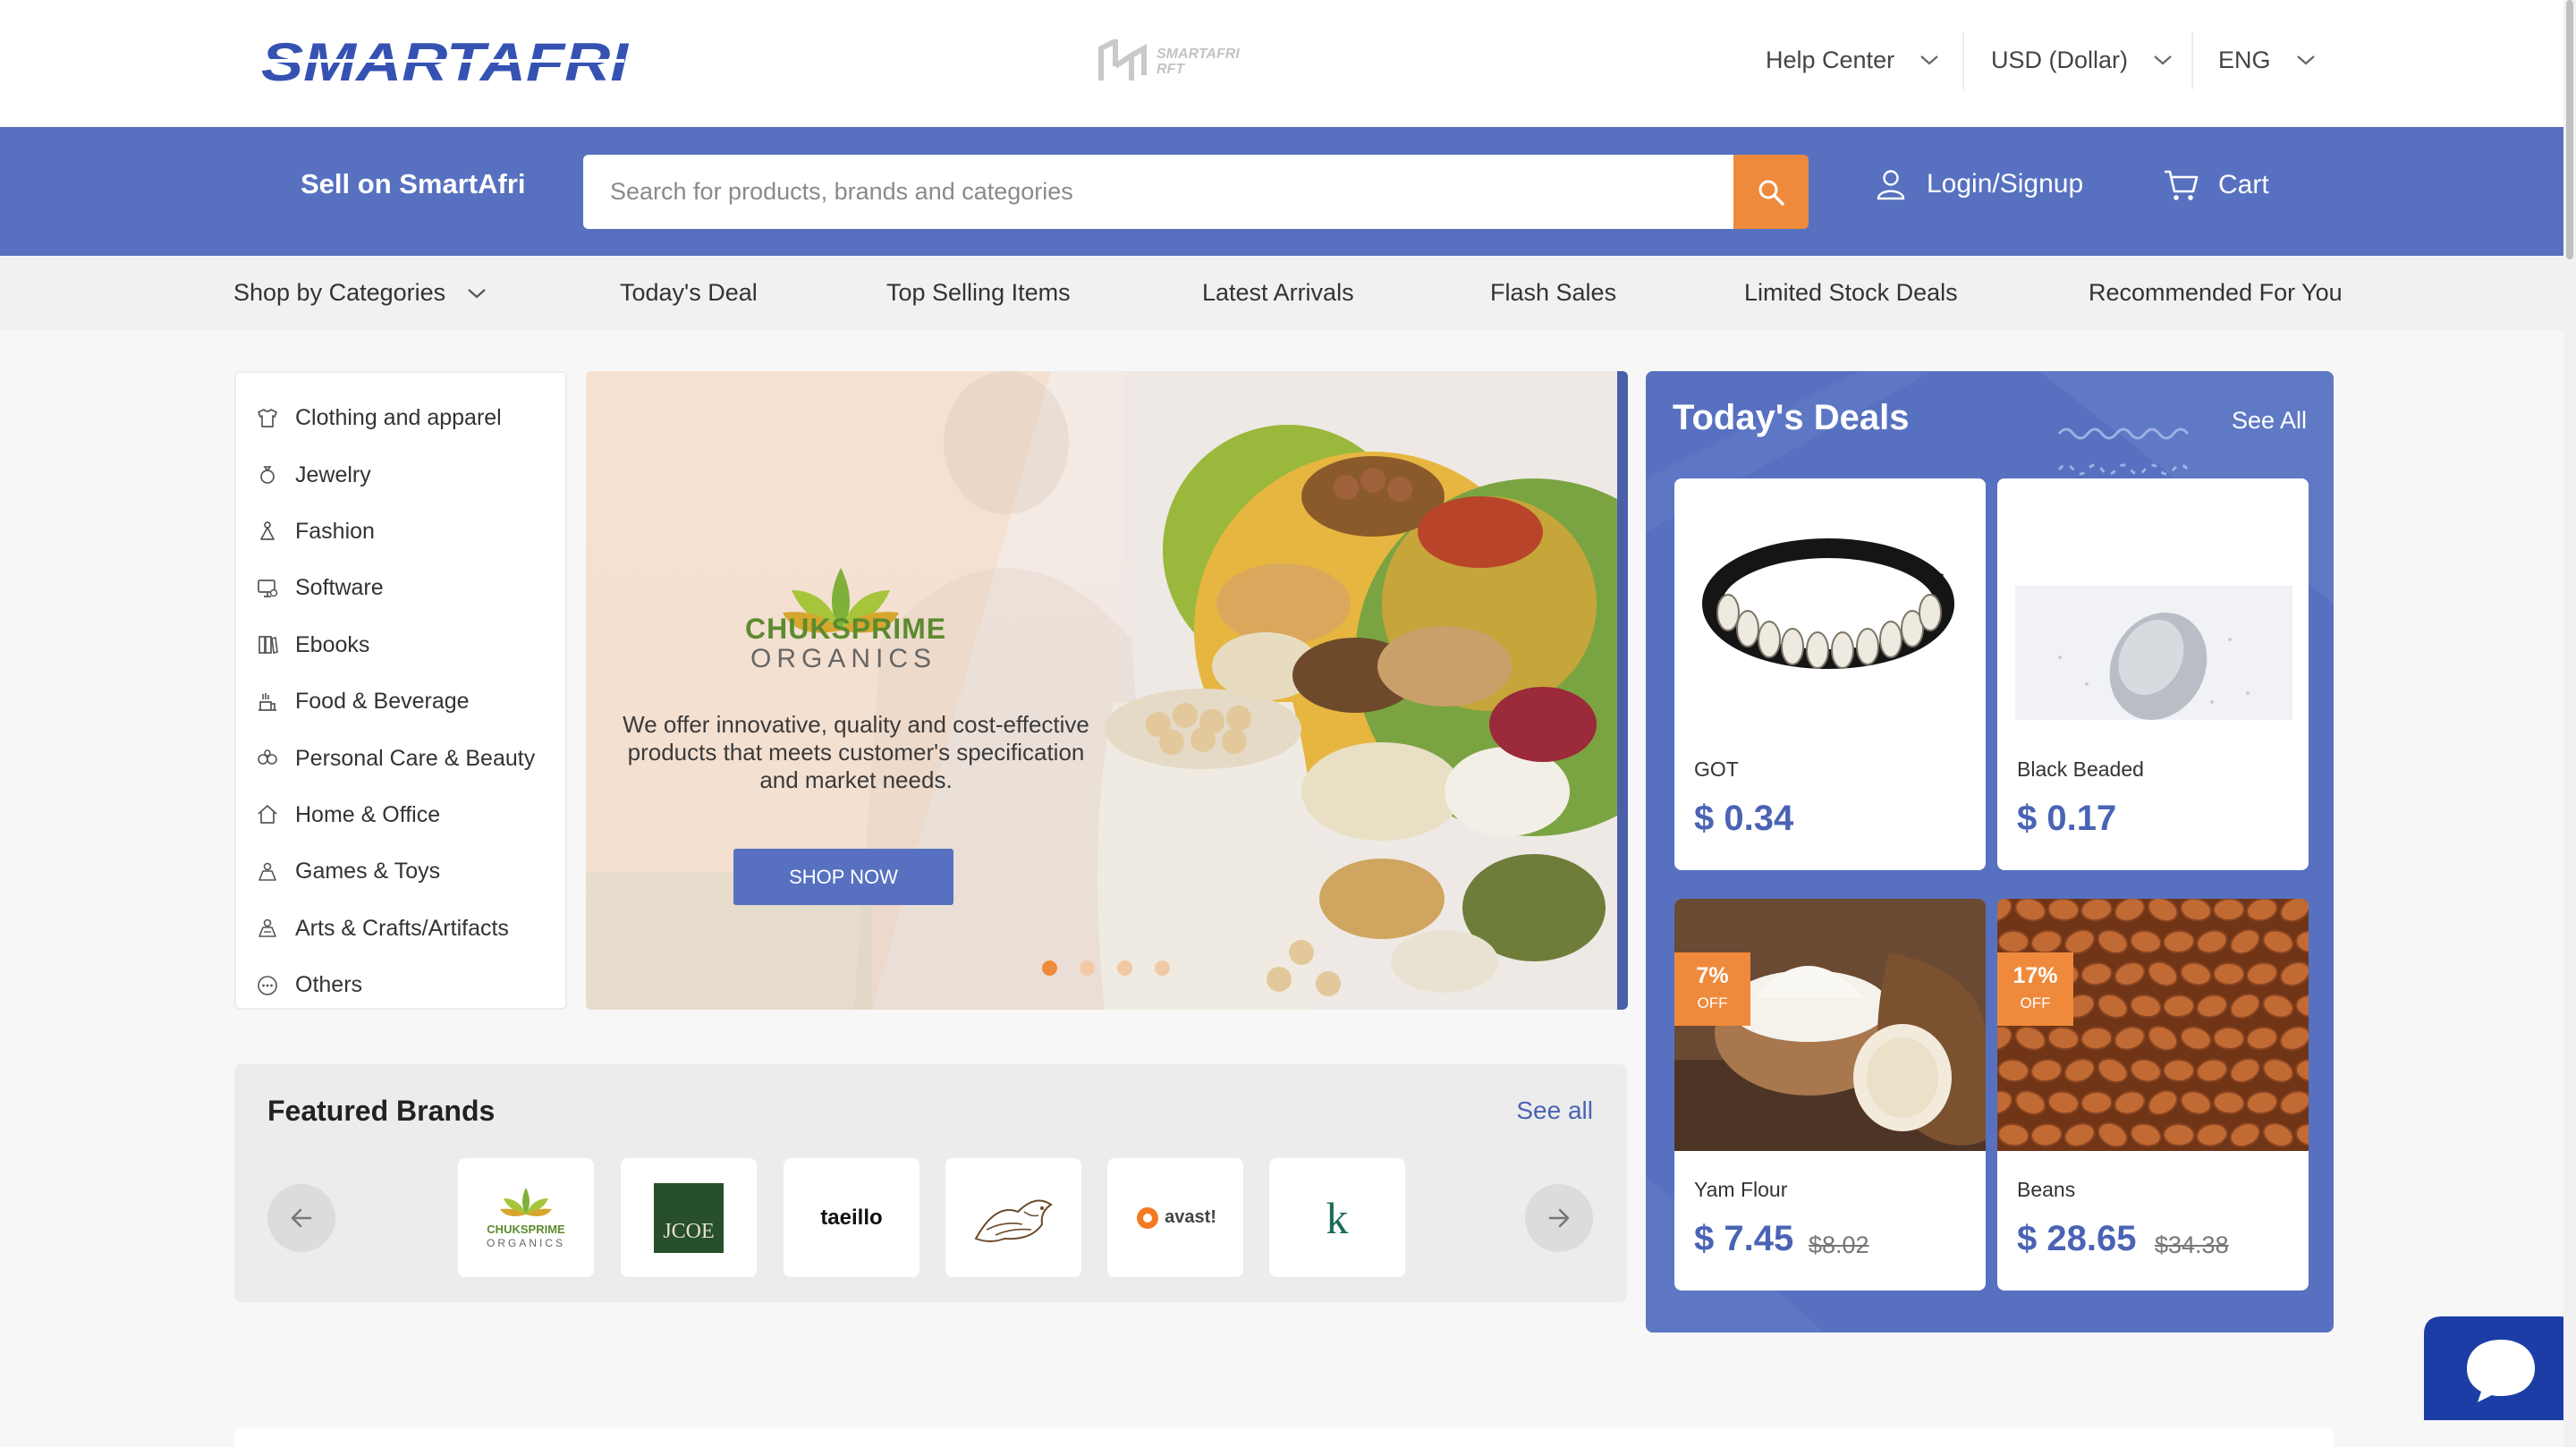  Describe the element at coordinates (1744, 1238) in the screenshot. I see `deal-price: $ 7.45` at that location.